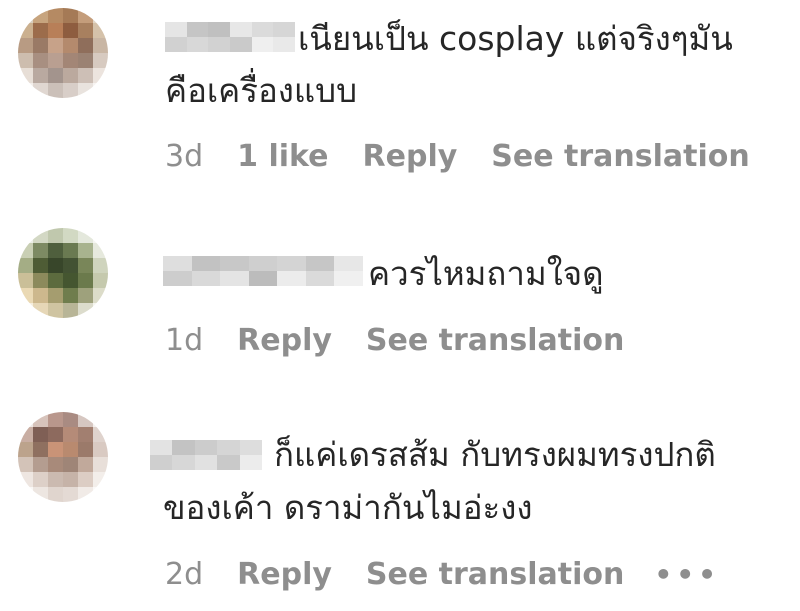 This screenshot has height=611, width=800. Describe the element at coordinates (184, 574) in the screenshot. I see `comment-age: 2d` at that location.